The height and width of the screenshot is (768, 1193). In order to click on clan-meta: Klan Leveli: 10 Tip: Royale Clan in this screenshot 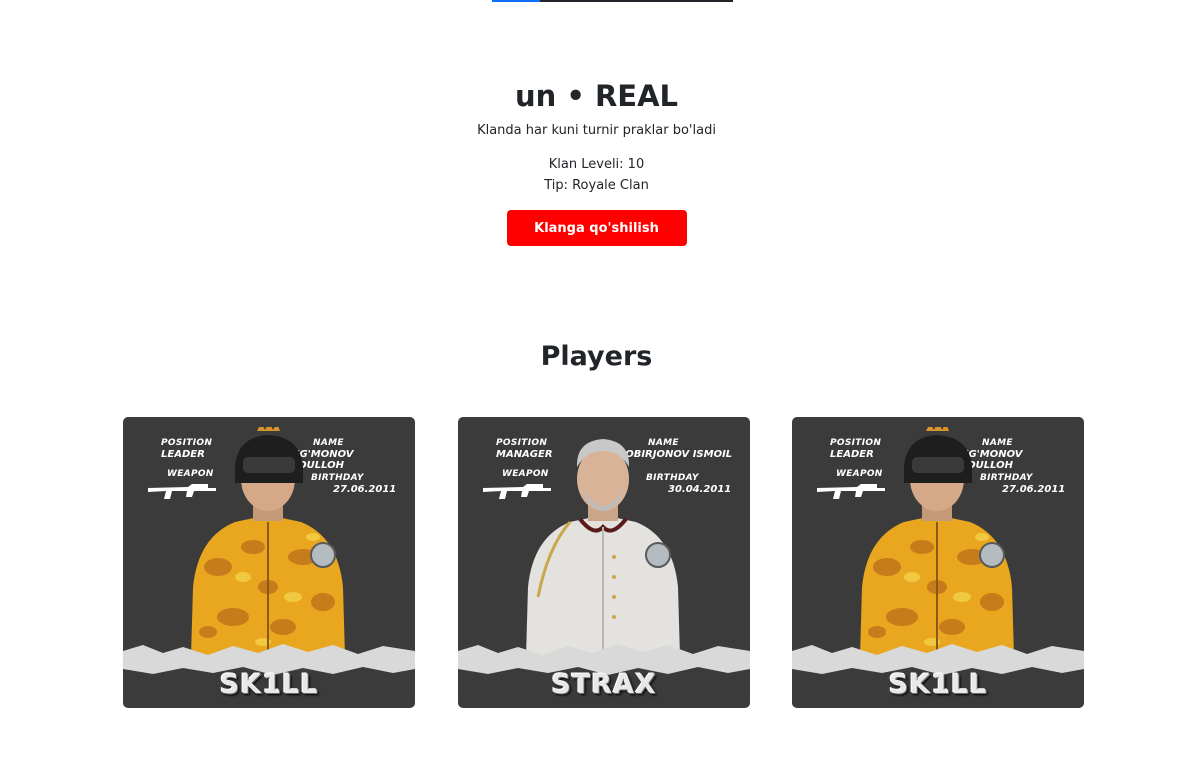, I will do `click(596, 175)`.